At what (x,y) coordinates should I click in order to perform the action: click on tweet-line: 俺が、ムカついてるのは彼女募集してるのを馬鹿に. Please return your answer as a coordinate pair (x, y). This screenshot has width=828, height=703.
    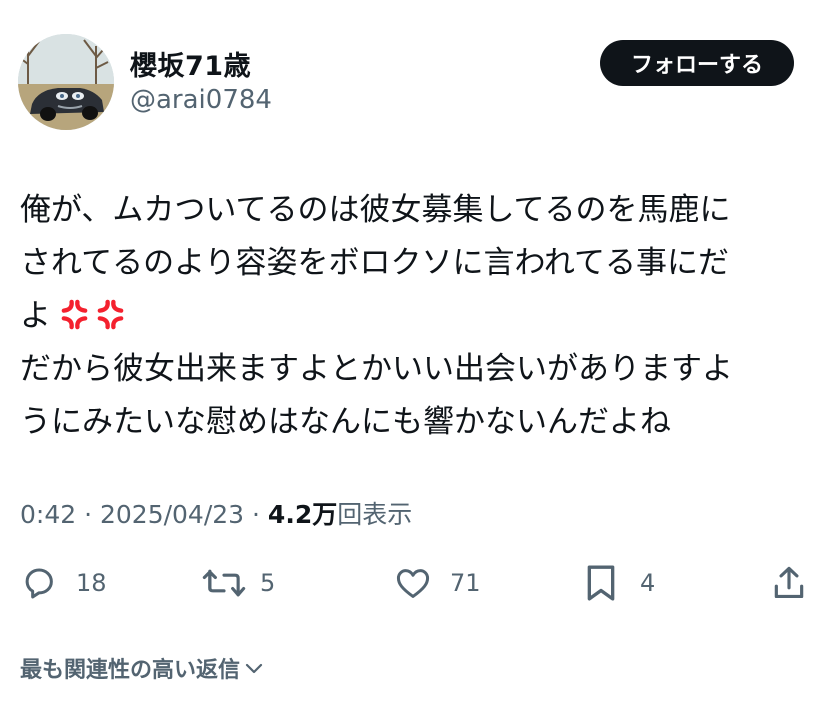
    Looking at the image, I should click on (416, 210).